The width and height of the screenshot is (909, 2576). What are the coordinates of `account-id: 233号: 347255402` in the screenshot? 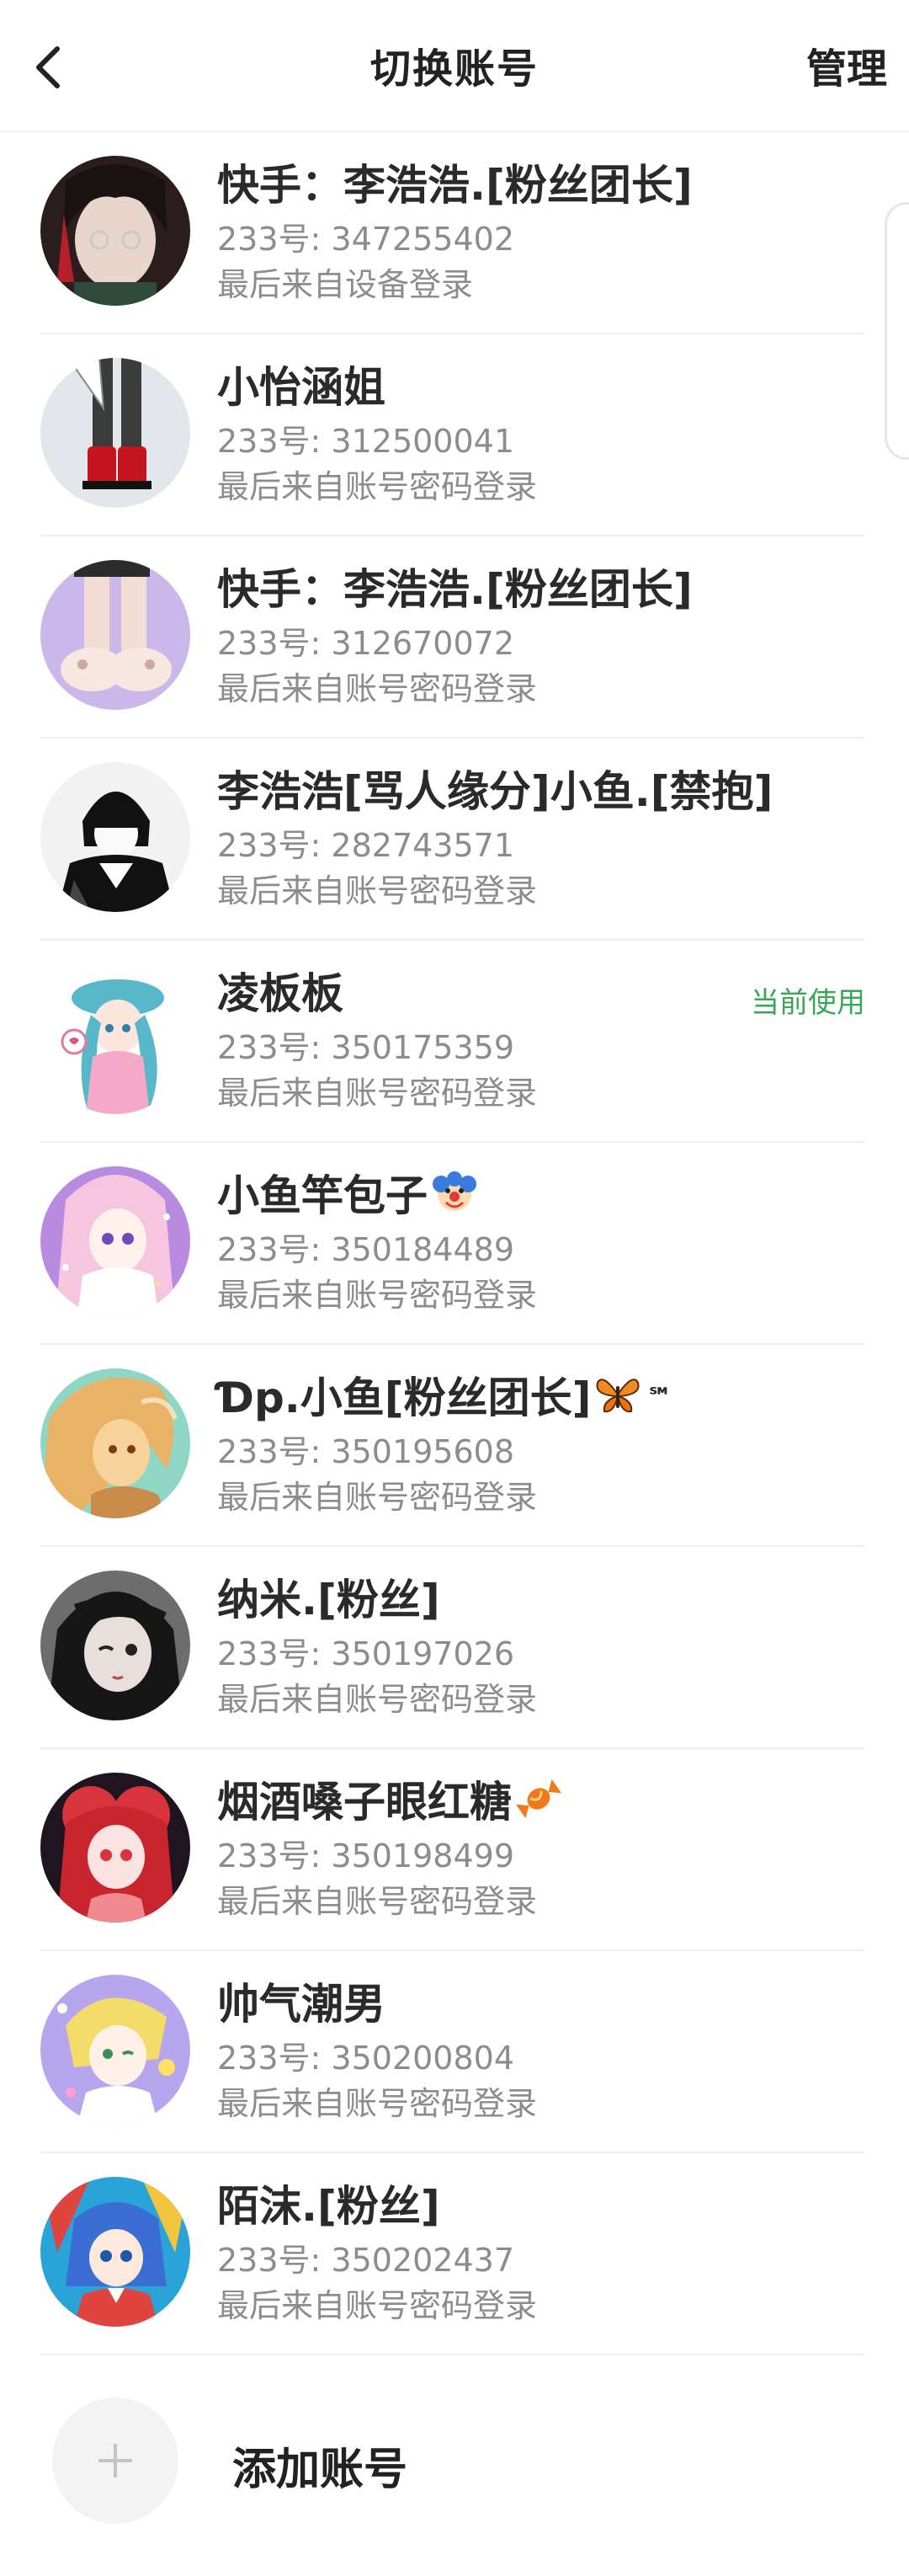 It's located at (366, 239).